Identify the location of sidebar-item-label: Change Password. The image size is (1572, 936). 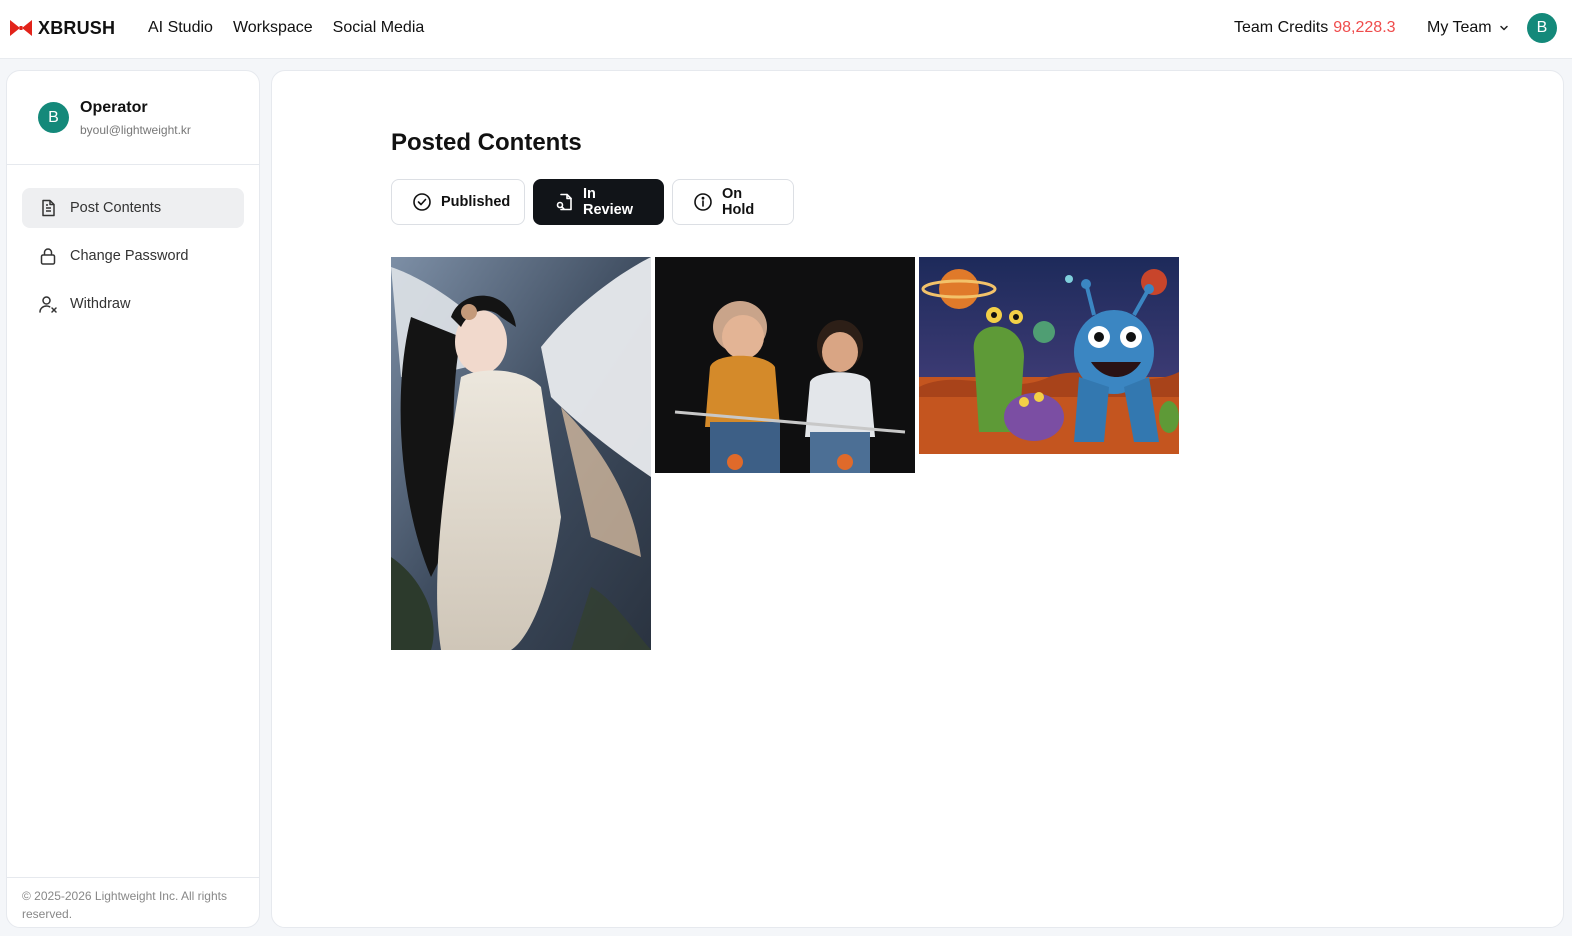
(129, 256).